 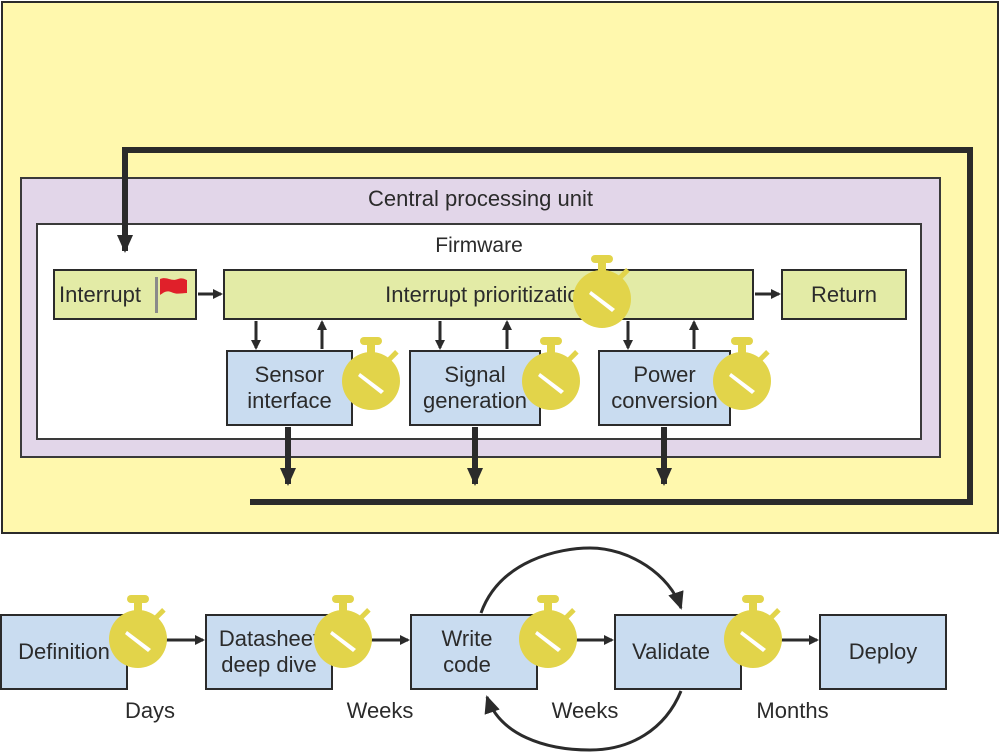 I want to click on signal-generation-label-line1: Signal, so click(x=475, y=374).